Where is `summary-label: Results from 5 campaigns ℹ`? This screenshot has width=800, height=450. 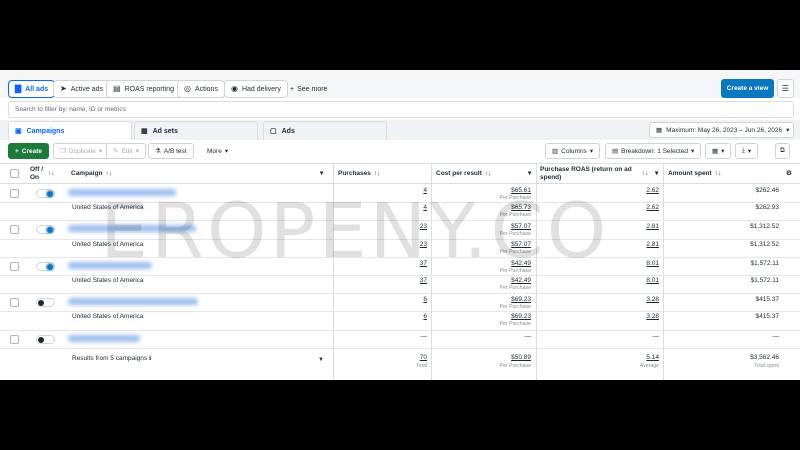 summary-label: Results from 5 campaigns ℹ is located at coordinates (112, 358).